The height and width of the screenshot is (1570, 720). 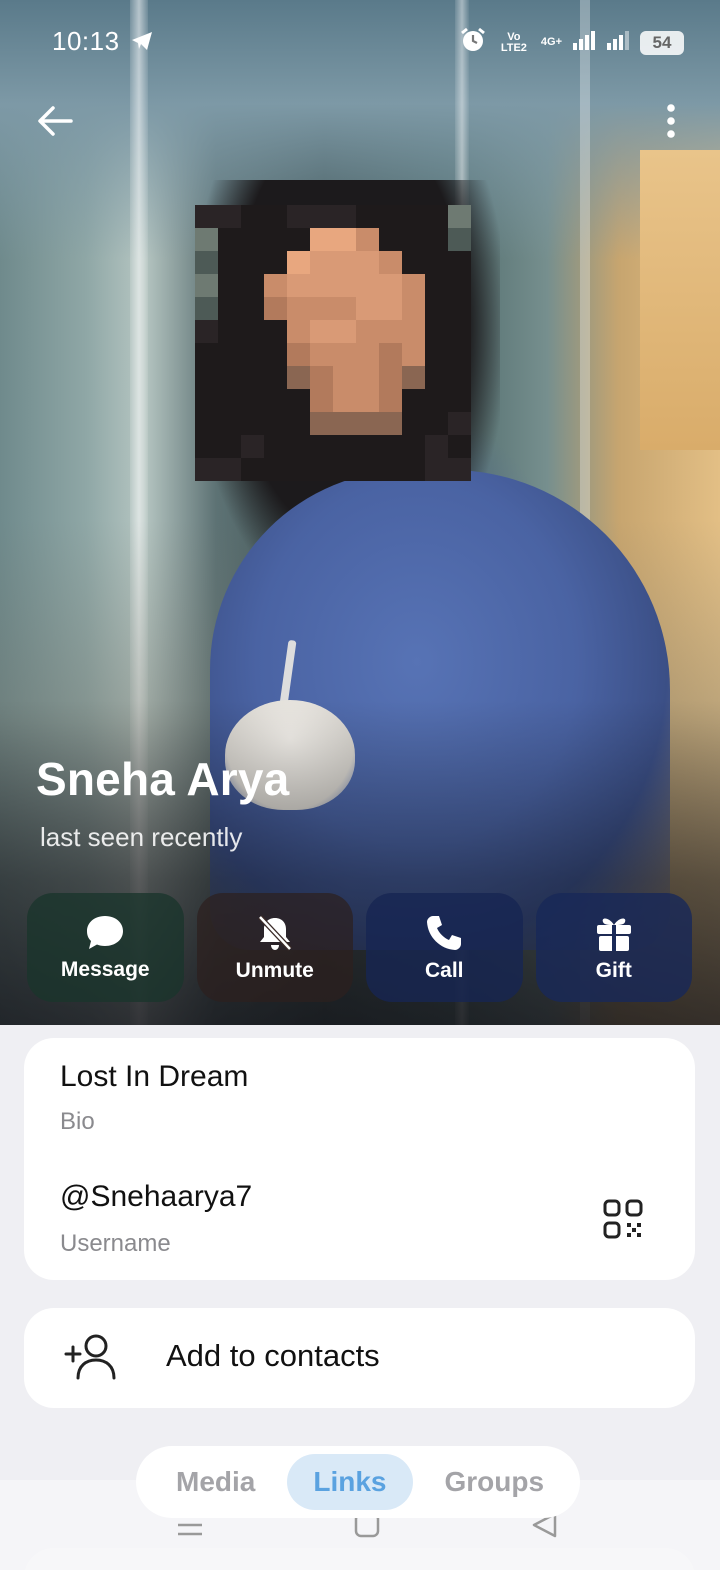 What do you see at coordinates (359, 947) in the screenshot?
I see `action-bar: Message Unmute Call Gift` at bounding box center [359, 947].